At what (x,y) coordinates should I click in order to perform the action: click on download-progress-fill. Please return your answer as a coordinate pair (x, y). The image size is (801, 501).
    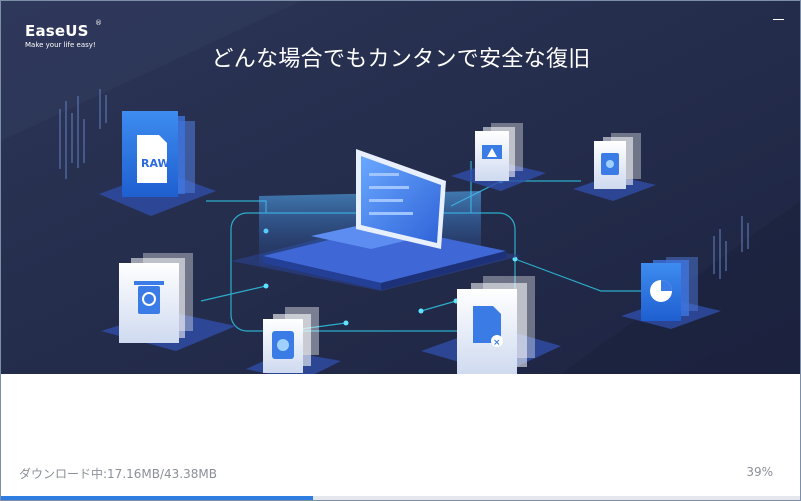
    Looking at the image, I should click on (157, 498).